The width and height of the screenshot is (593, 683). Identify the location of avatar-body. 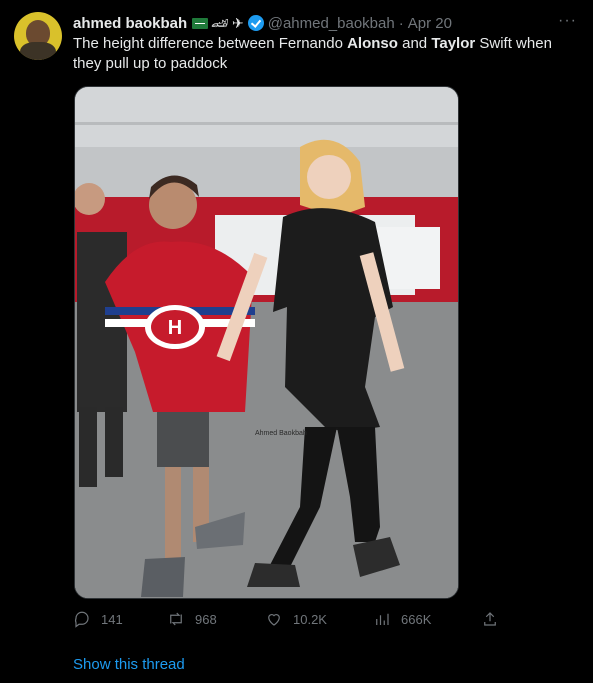
(38, 51).